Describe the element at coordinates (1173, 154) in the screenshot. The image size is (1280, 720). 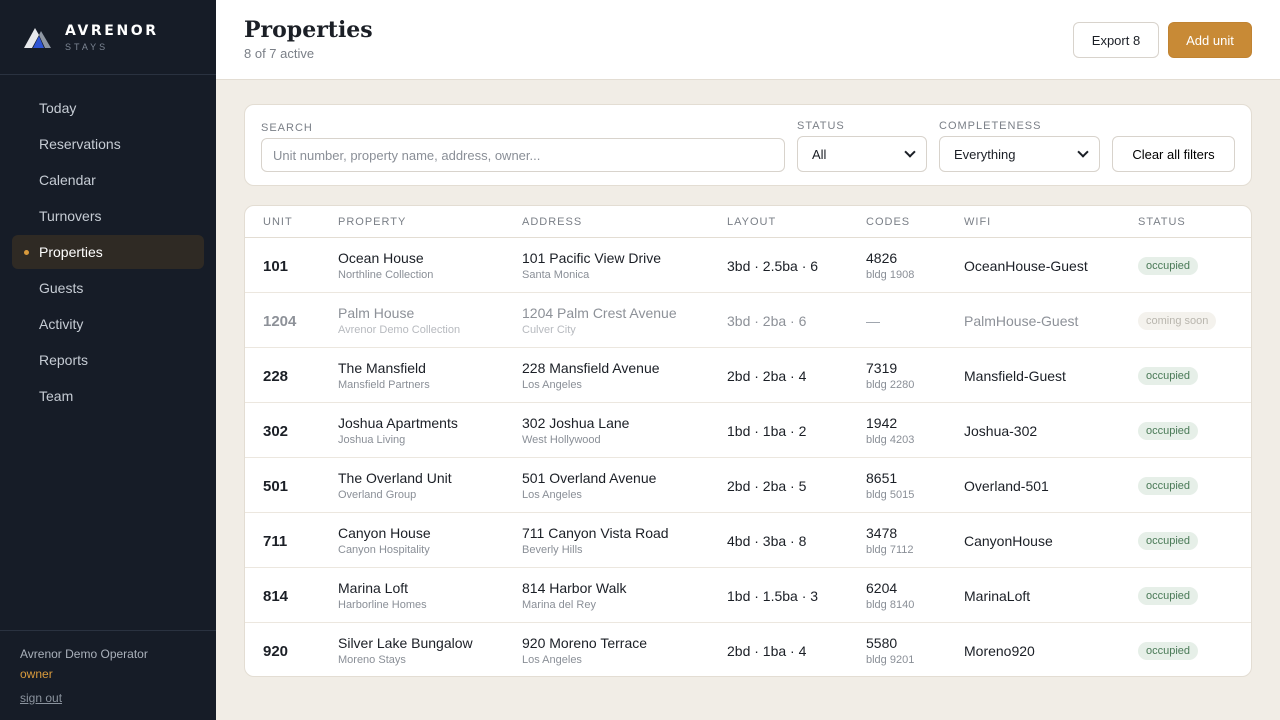
I see `clear-filters-button: Clear all filters` at that location.